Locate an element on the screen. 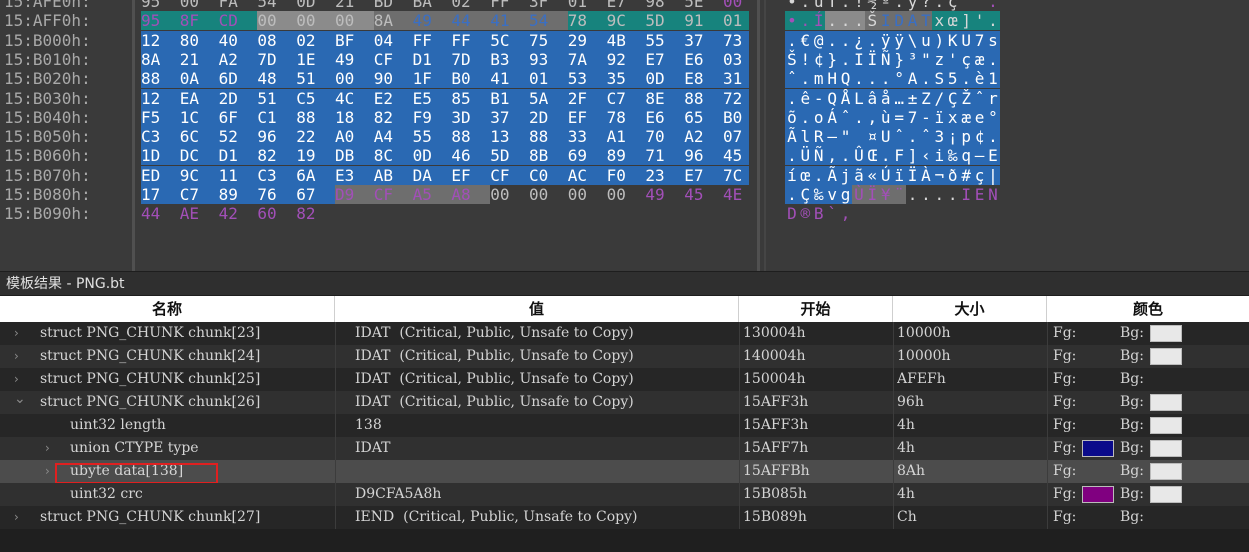 The image size is (1249, 552). hex-byte: 6A is located at coordinates (316, 175).